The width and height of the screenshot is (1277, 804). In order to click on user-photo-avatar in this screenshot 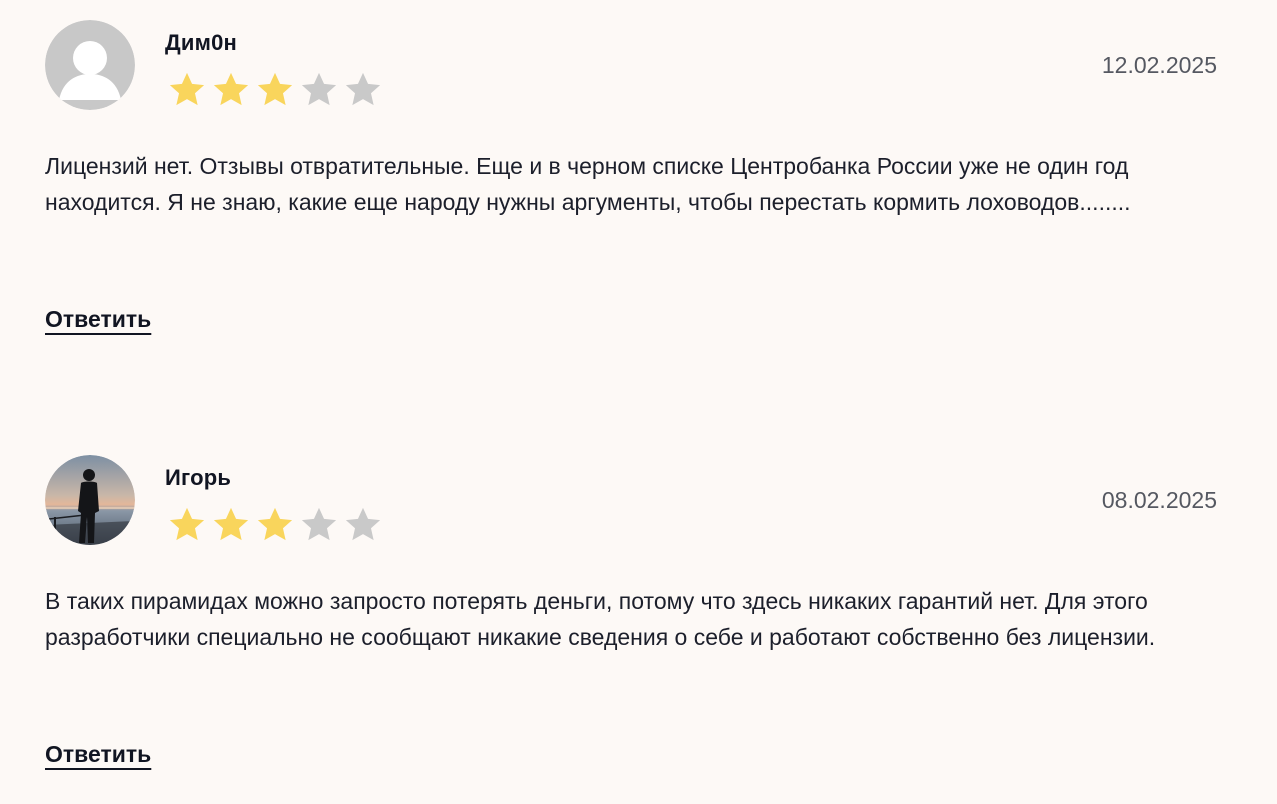, I will do `click(90, 500)`.